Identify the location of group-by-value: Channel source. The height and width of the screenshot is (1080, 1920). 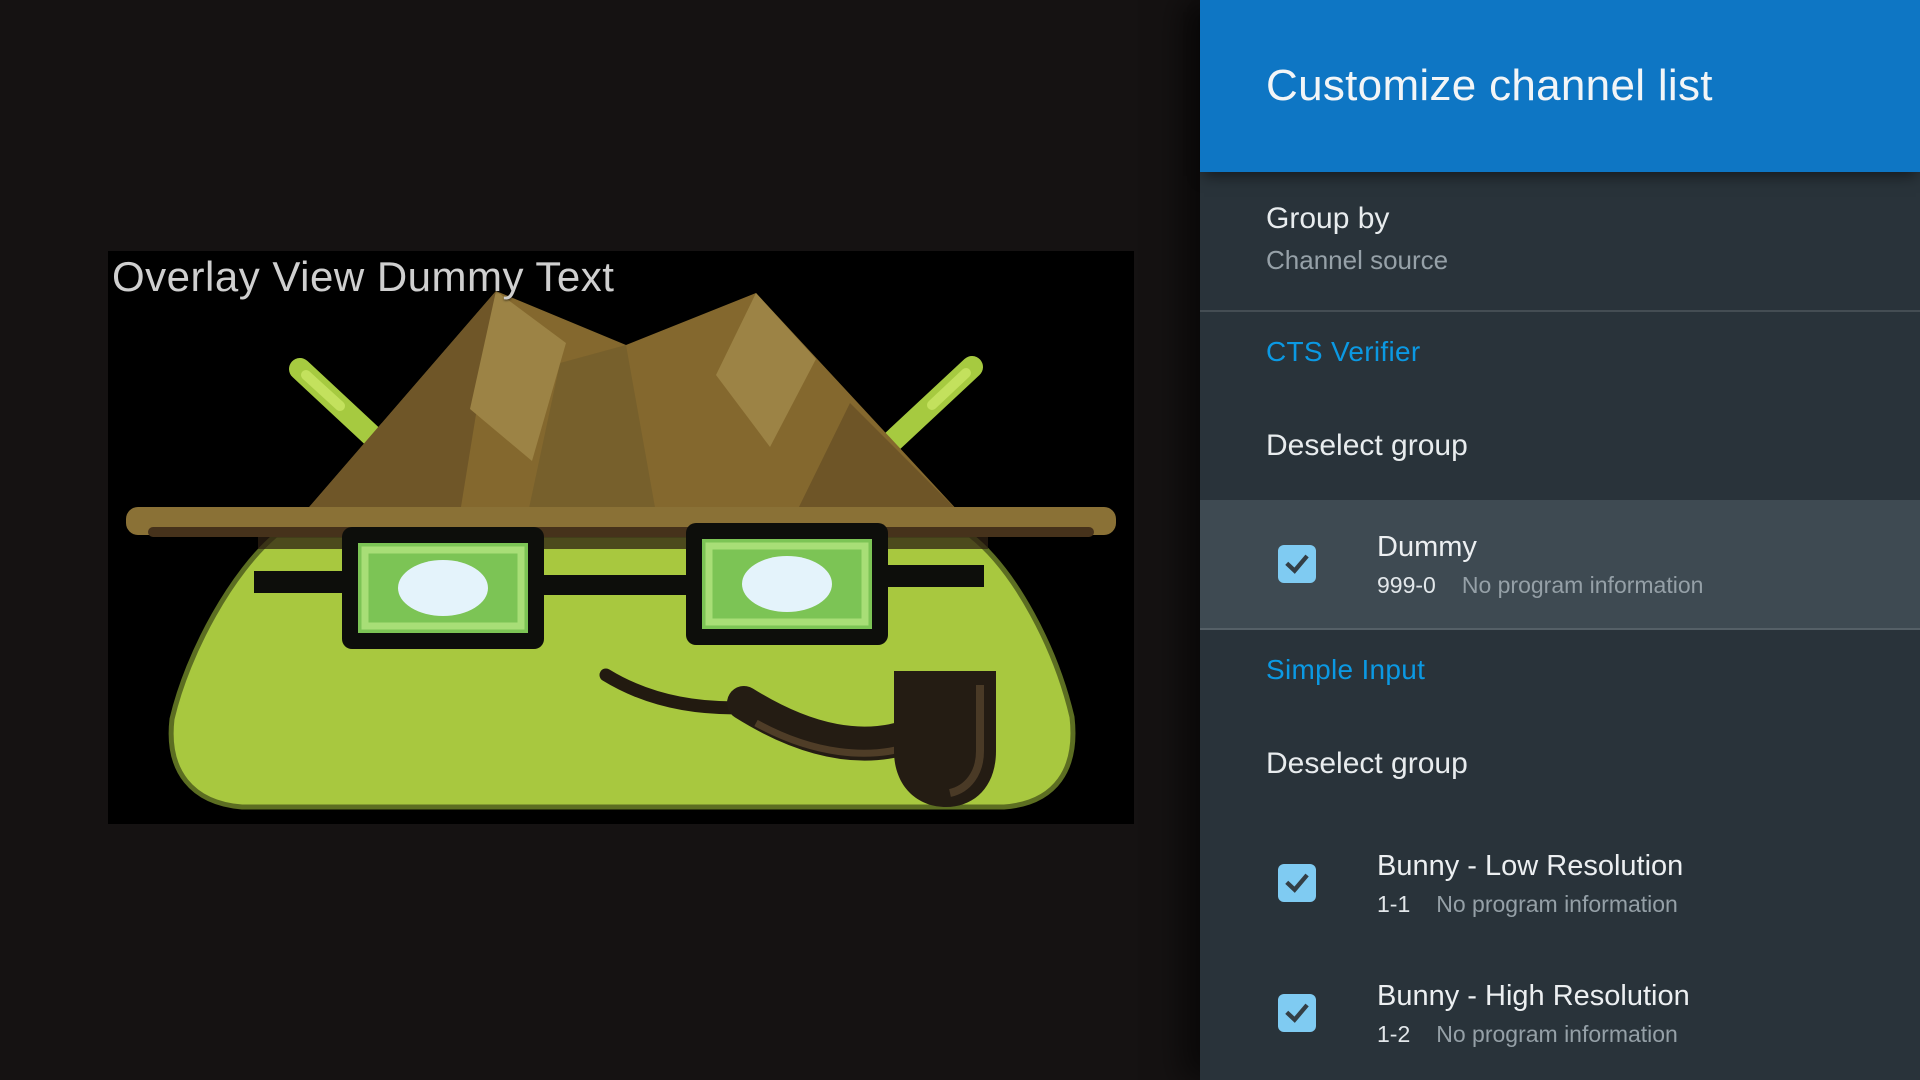
(1357, 260).